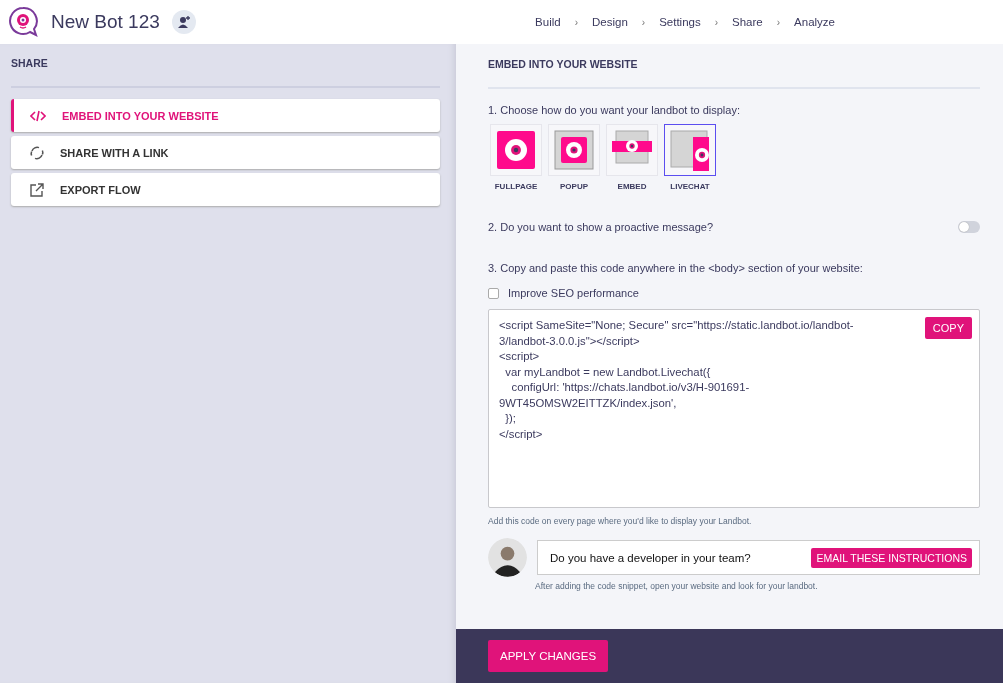 Image resolution: width=1003 pixels, height=683 pixels. What do you see at coordinates (650, 557) in the screenshot?
I see `prompt-text: Do you have a developer in your team?` at bounding box center [650, 557].